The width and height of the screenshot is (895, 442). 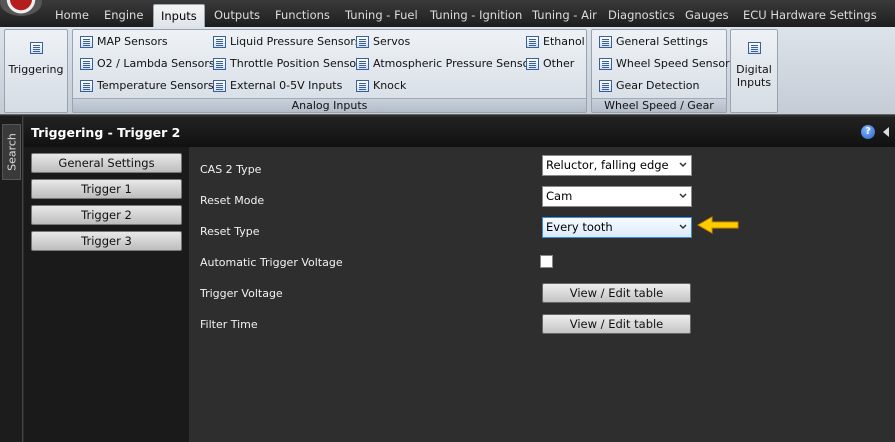 What do you see at coordinates (617, 227) in the screenshot?
I see `reset-type-select: Every tooth` at bounding box center [617, 227].